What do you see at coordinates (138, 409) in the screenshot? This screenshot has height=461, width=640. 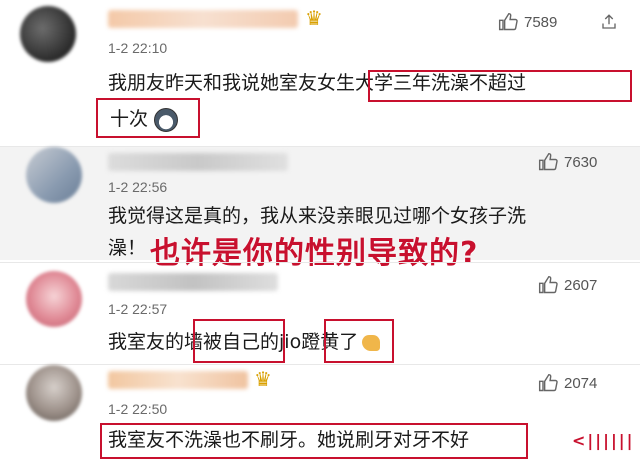 I see `comment-time: 1-2 22:50` at bounding box center [138, 409].